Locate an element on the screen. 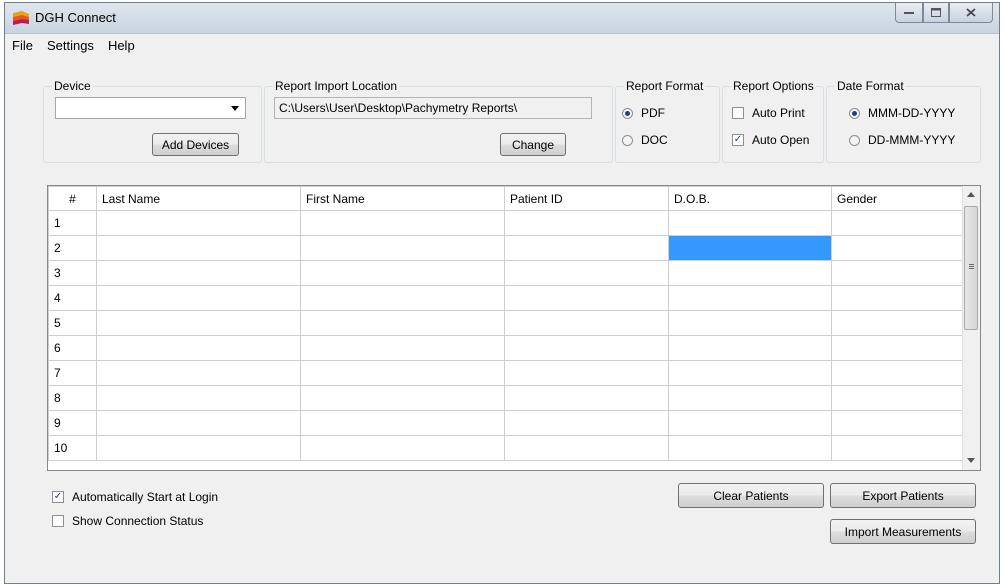 The image size is (1004, 586). table-row: 5 is located at coordinates (506, 323).